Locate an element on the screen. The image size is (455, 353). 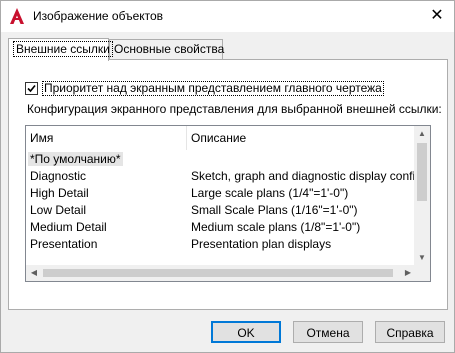
list-item: Presentation Presentation plan displays is located at coordinates (221, 244).